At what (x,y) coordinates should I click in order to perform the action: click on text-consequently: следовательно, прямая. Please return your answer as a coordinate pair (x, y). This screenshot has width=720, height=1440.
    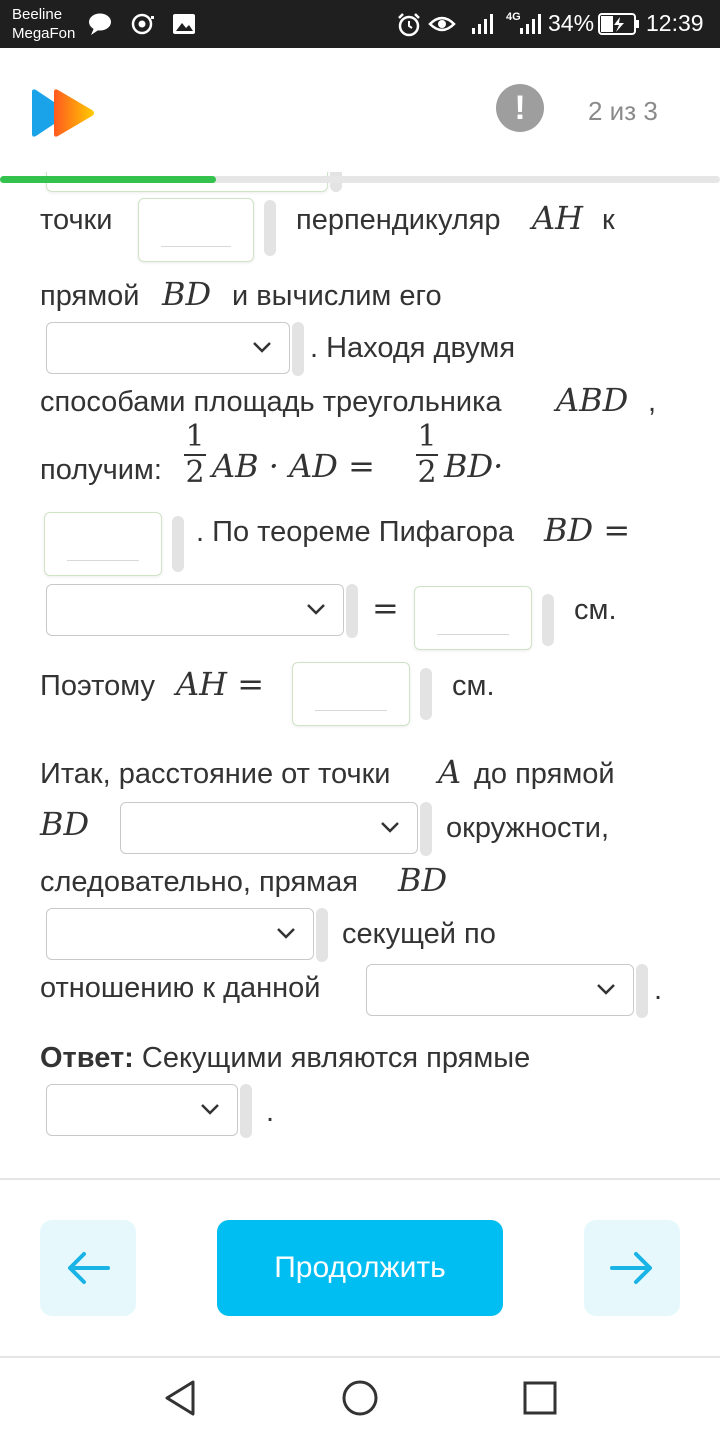
    Looking at the image, I should click on (199, 882).